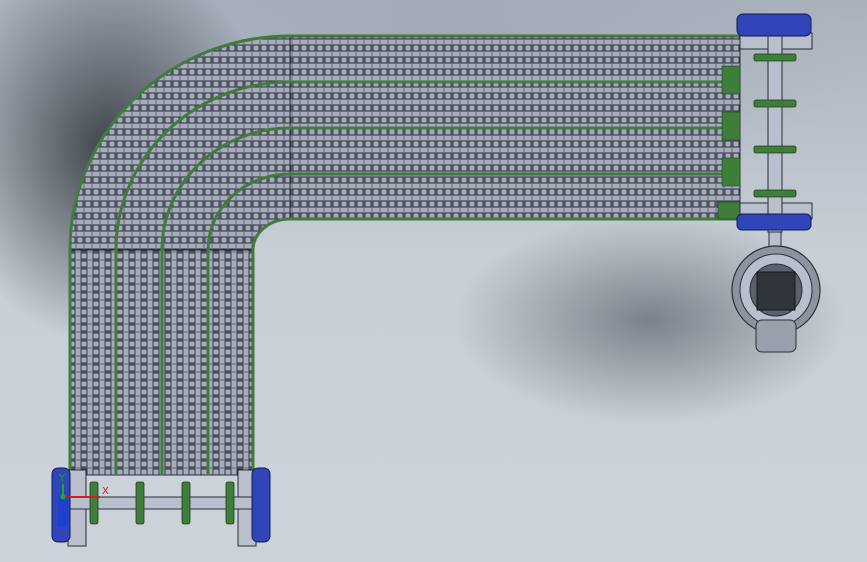 Image resolution: width=867 pixels, height=562 pixels. Describe the element at coordinates (775, 126) in the screenshot. I see `drive-shaft` at that location.